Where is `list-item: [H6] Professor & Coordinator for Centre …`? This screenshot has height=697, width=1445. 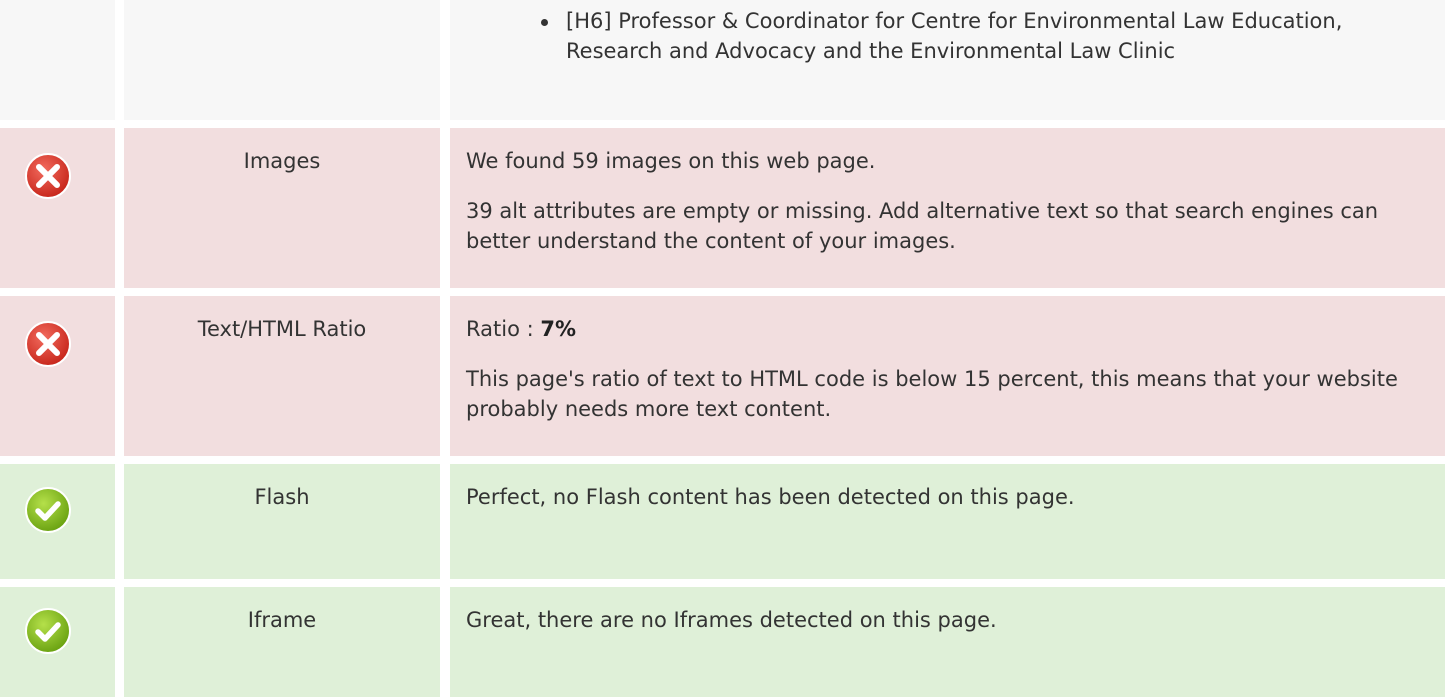
list-item: [H6] Professor & Coordinator for Centre … is located at coordinates (975, 36).